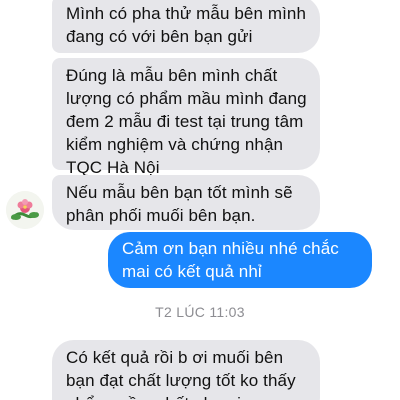  I want to click on message-line: Cảm ơn bạn nhiều nhé chắc, so click(230, 248).